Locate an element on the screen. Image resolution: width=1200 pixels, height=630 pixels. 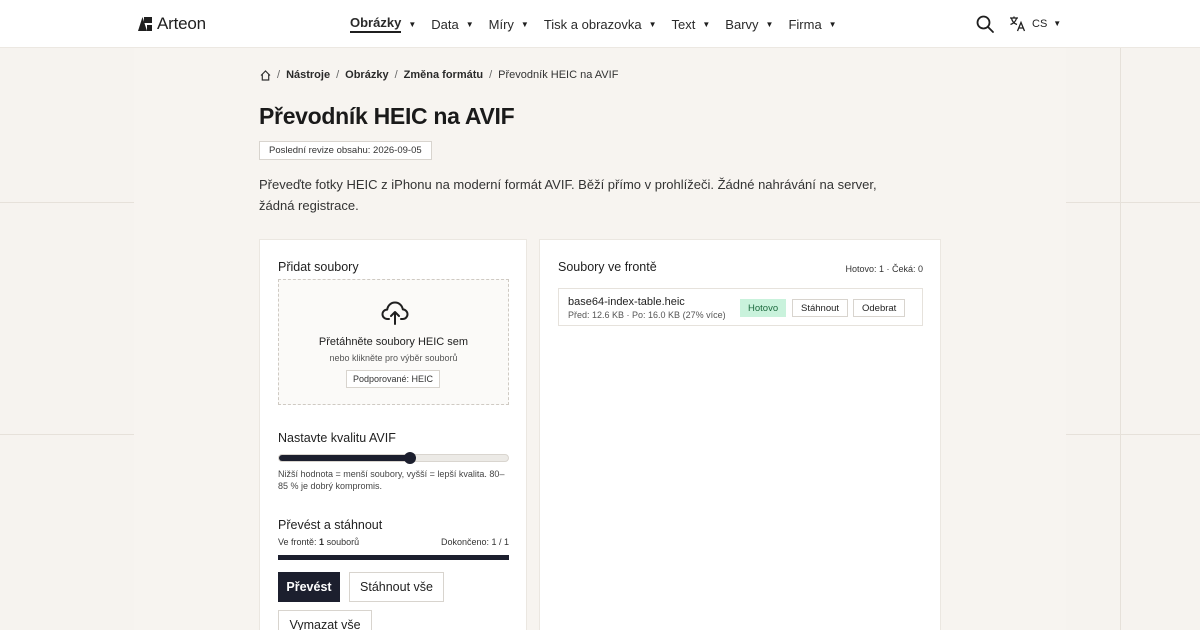
upload-section-title: Přidat soubory is located at coordinates (318, 267).